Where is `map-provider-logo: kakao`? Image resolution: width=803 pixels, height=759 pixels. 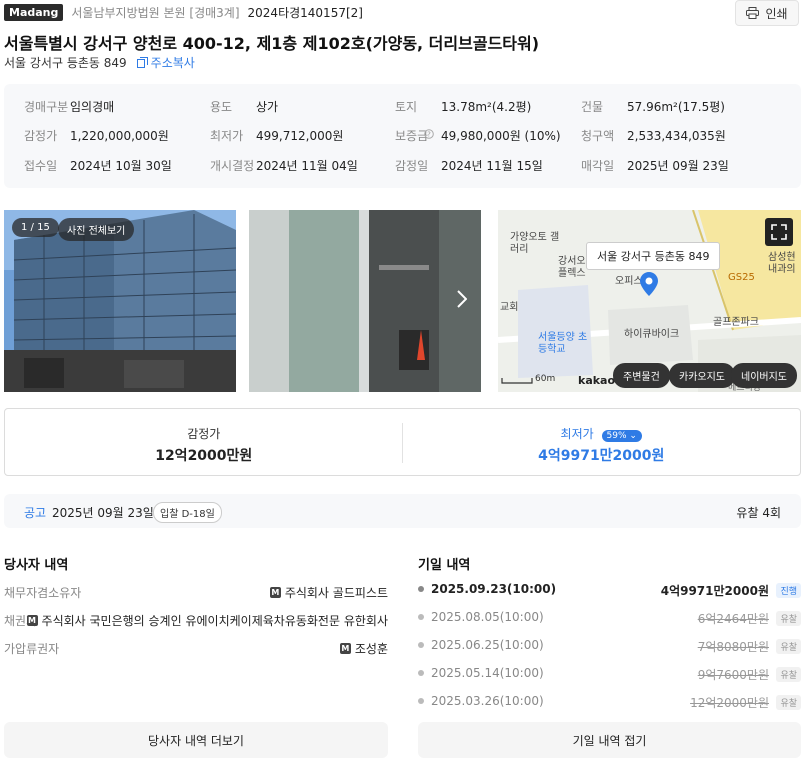 map-provider-logo: kakao is located at coordinates (597, 380).